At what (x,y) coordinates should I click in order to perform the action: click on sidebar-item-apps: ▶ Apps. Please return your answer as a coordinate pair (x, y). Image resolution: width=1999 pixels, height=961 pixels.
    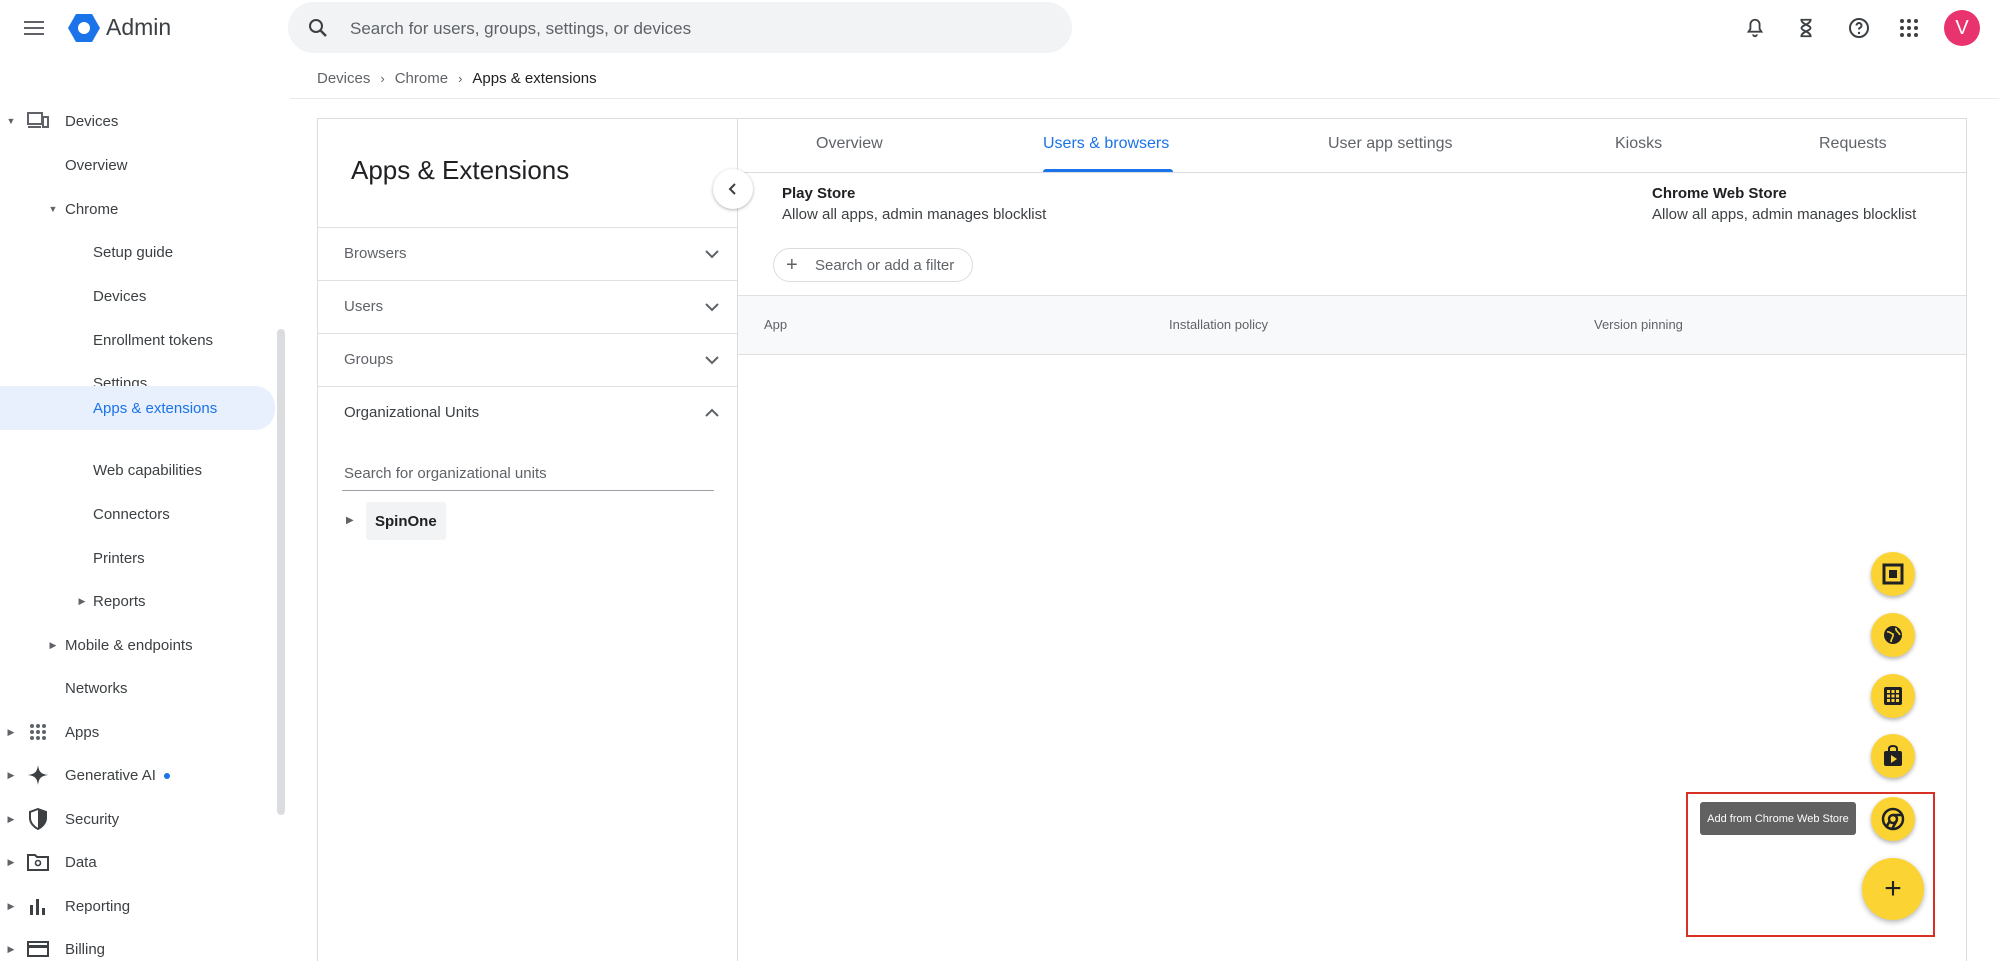
    Looking at the image, I should click on (137, 732).